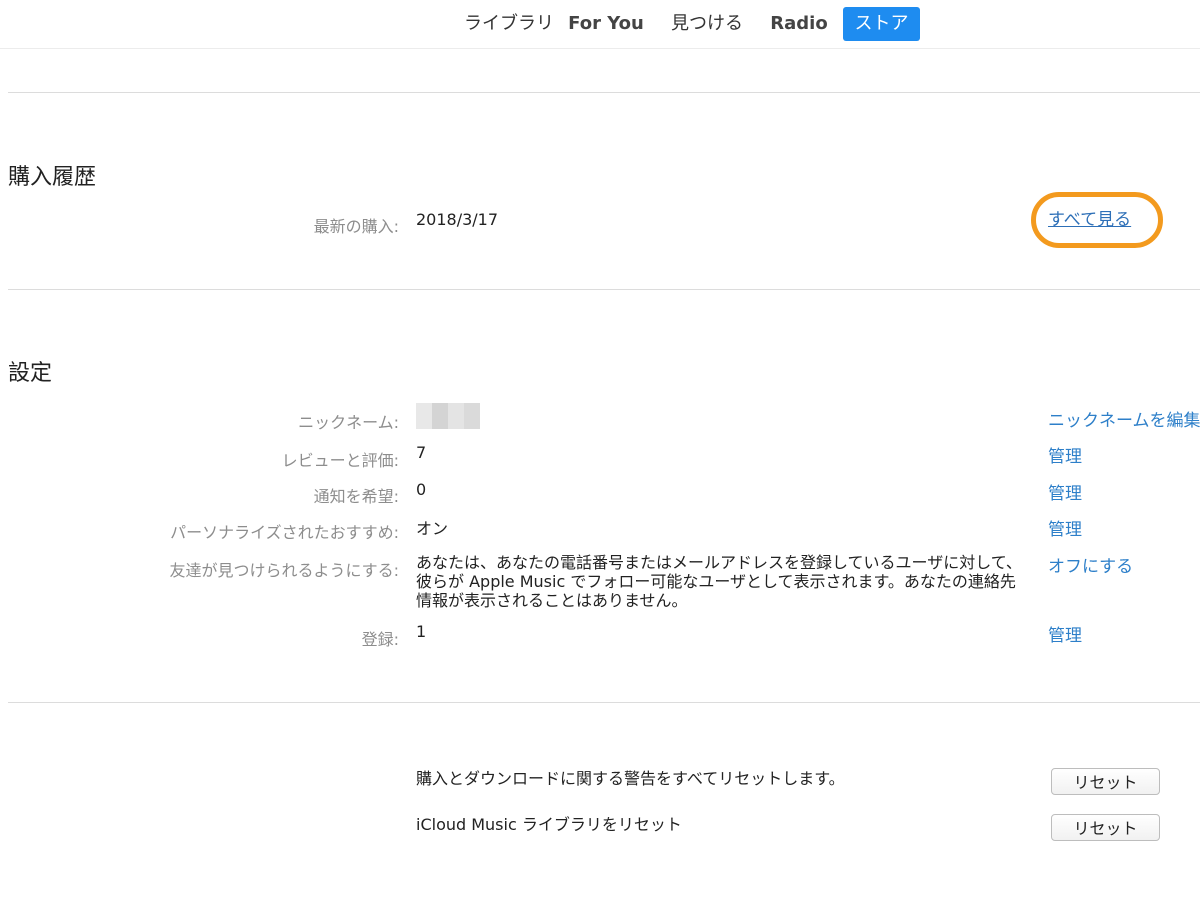 The height and width of the screenshot is (899, 1200). Describe the element at coordinates (356, 496) in the screenshot. I see `notifications-label: 通知を希望:` at that location.